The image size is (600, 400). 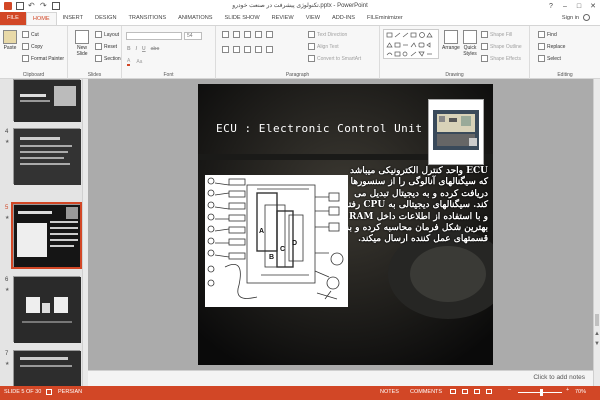 I want to click on font-format-row: B I Uabc, so click(x=143, y=49).